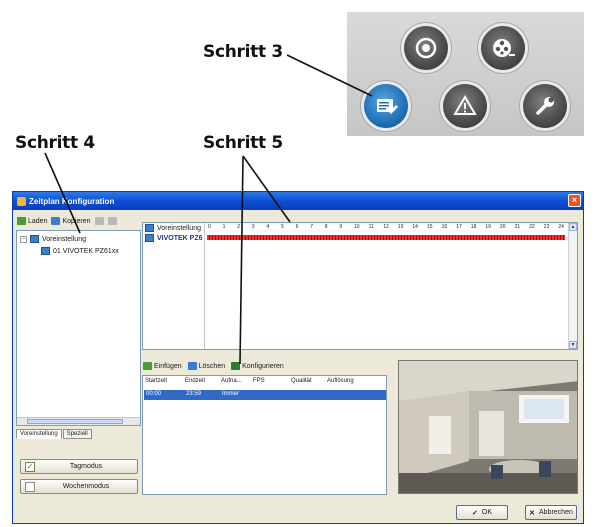 Image resolution: width=595 pixels, height=527 pixels. Describe the element at coordinates (243, 143) in the screenshot. I see `callout-step-5: Schritt 5` at that location.